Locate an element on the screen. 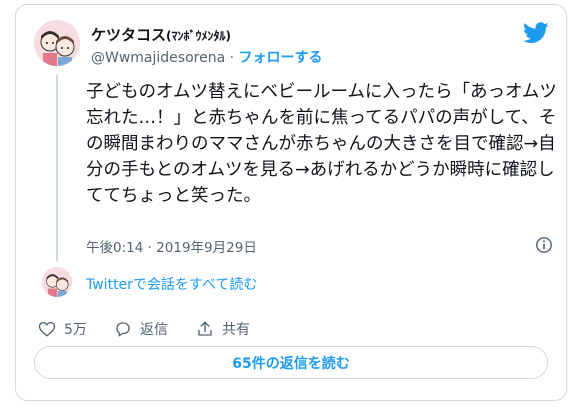 This screenshot has width=573, height=408. like-count: 5万 is located at coordinates (75, 330).